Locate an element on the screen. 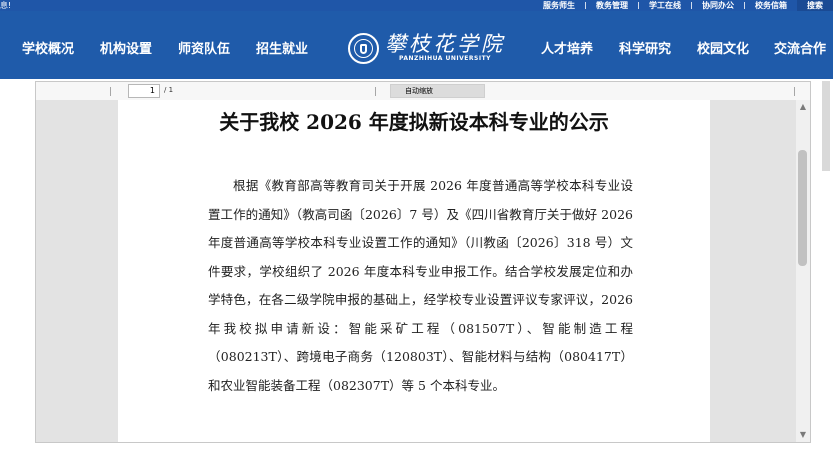  nav-item-organization: 机构设置 is located at coordinates (126, 45).